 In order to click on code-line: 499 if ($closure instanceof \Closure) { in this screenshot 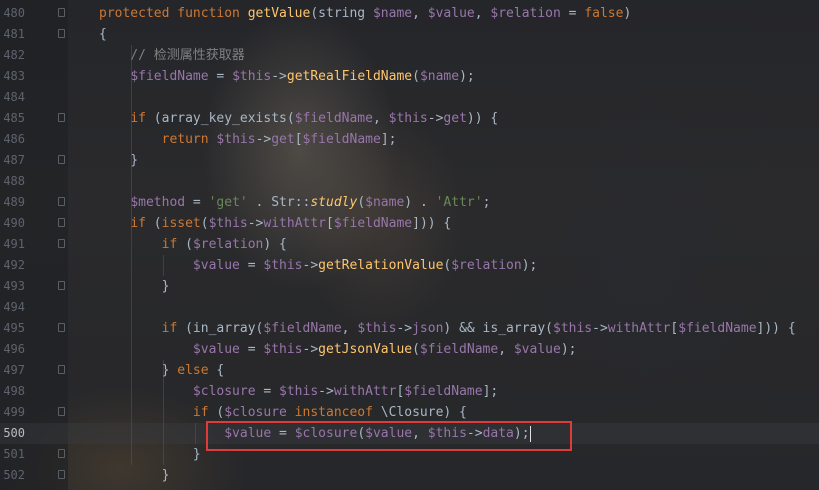, I will do `click(409, 412)`.